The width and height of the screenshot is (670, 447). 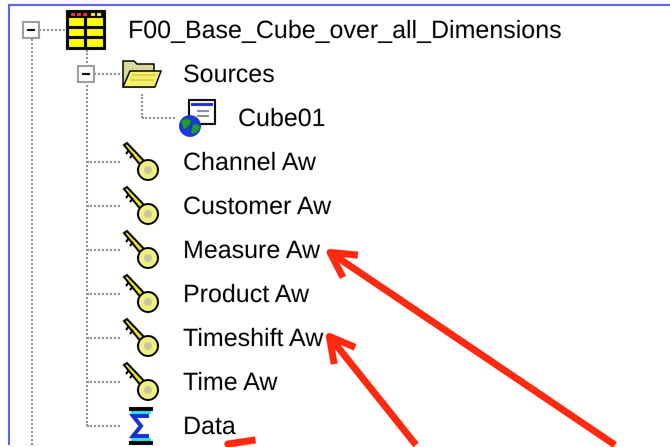 What do you see at coordinates (209, 426) in the screenshot?
I see `tree-item-label: Data` at bounding box center [209, 426].